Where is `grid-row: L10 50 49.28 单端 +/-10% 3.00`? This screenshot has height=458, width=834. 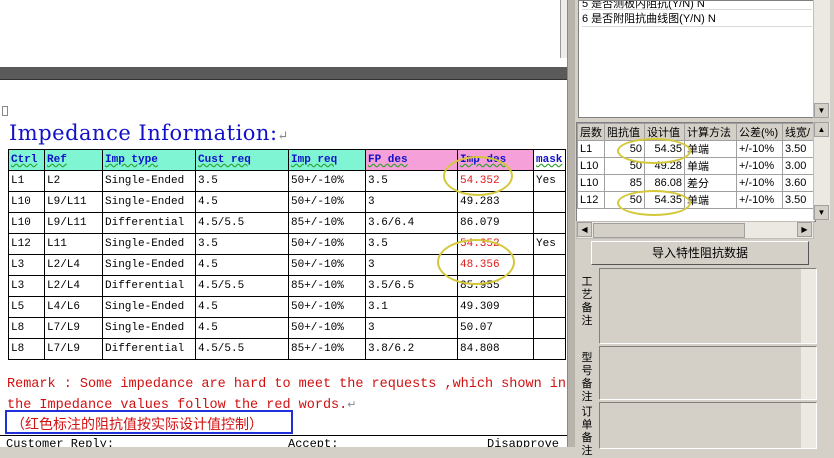
grid-row: L10 50 49.28 单端 +/-10% 3.00 is located at coordinates (696, 166).